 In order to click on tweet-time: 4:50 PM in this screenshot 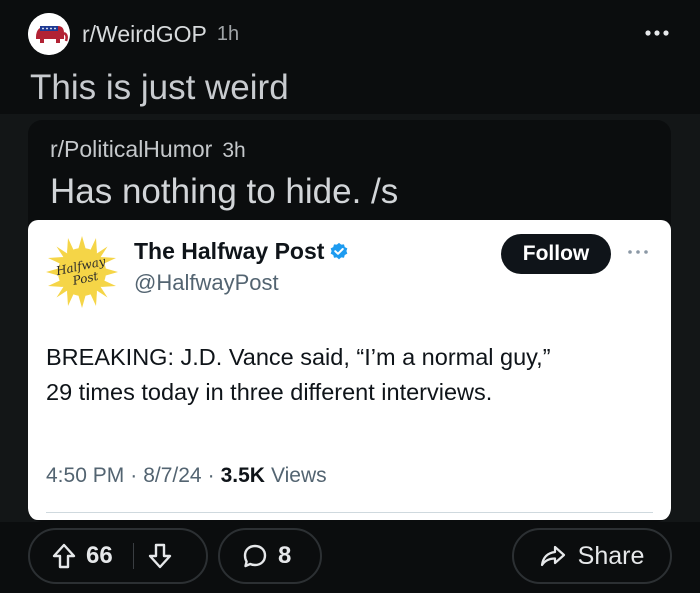, I will do `click(85, 475)`.